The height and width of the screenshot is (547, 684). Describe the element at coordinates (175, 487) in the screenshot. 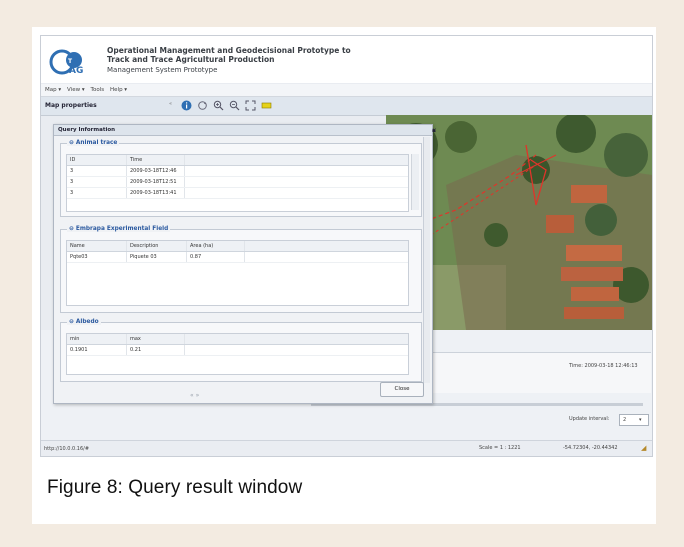

I see `figure-caption: Figure 8: Query result window` at that location.